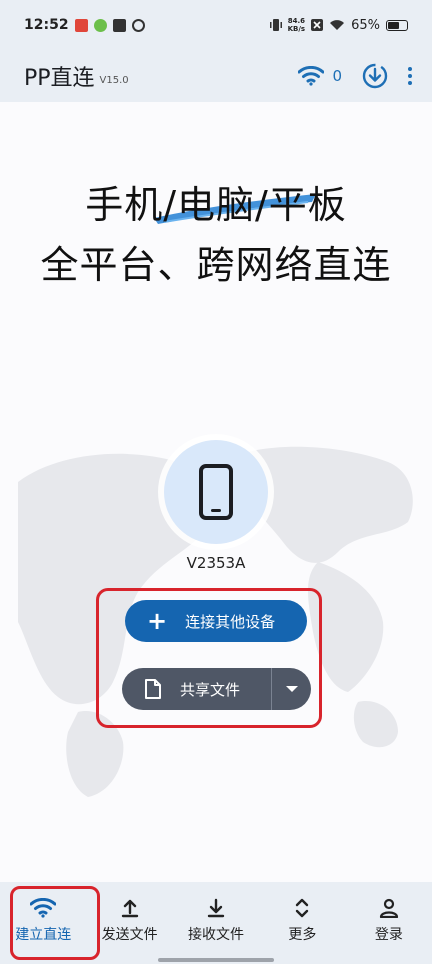  What do you see at coordinates (302, 923) in the screenshot?
I see `nav-item-more: 更多` at bounding box center [302, 923].